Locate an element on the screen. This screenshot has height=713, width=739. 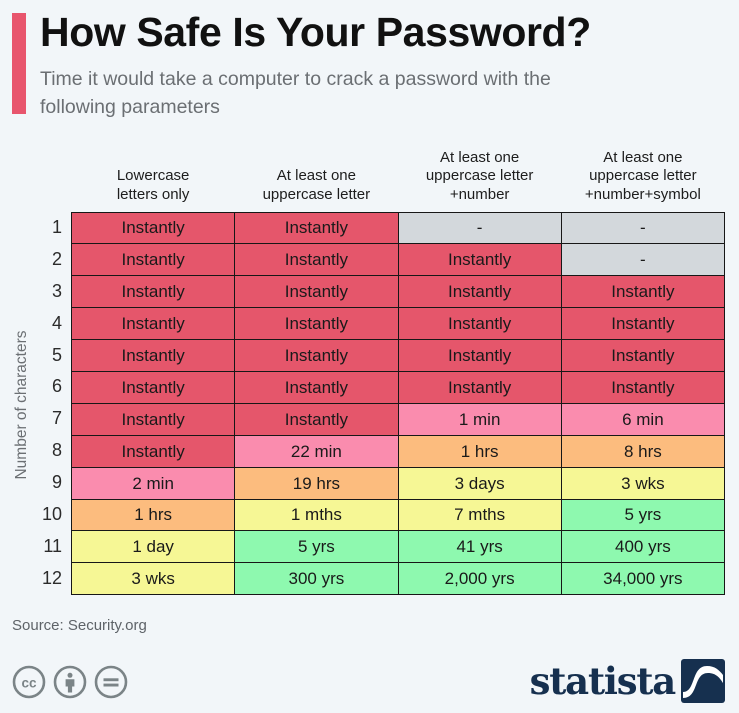
column-header-line: +number is located at coordinates (479, 194).